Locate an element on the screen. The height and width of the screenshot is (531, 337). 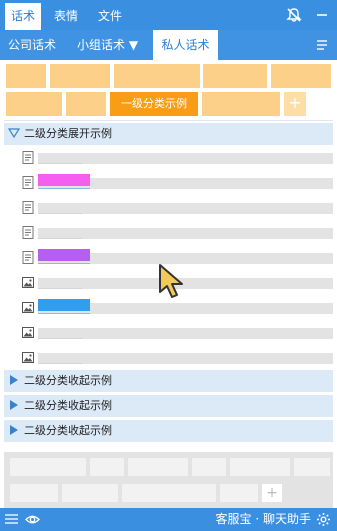
tab-team-label: 小组话术 ▼ is located at coordinates (108, 45).